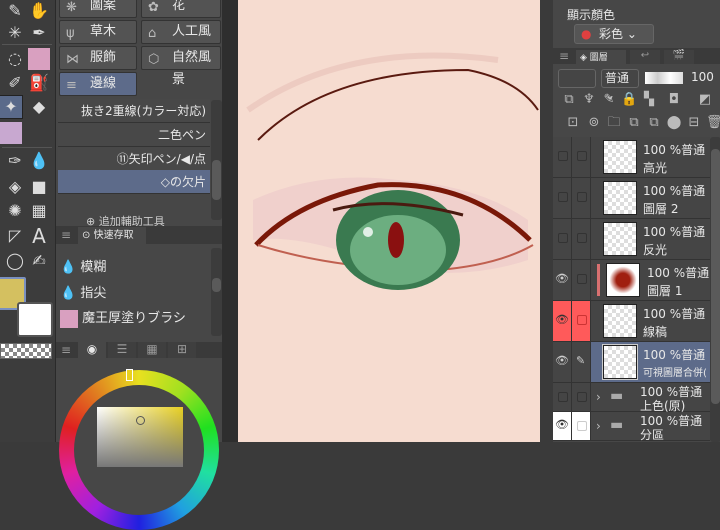  Describe the element at coordinates (15, 187) in the screenshot. I see `fill-icon: ◈` at that location.